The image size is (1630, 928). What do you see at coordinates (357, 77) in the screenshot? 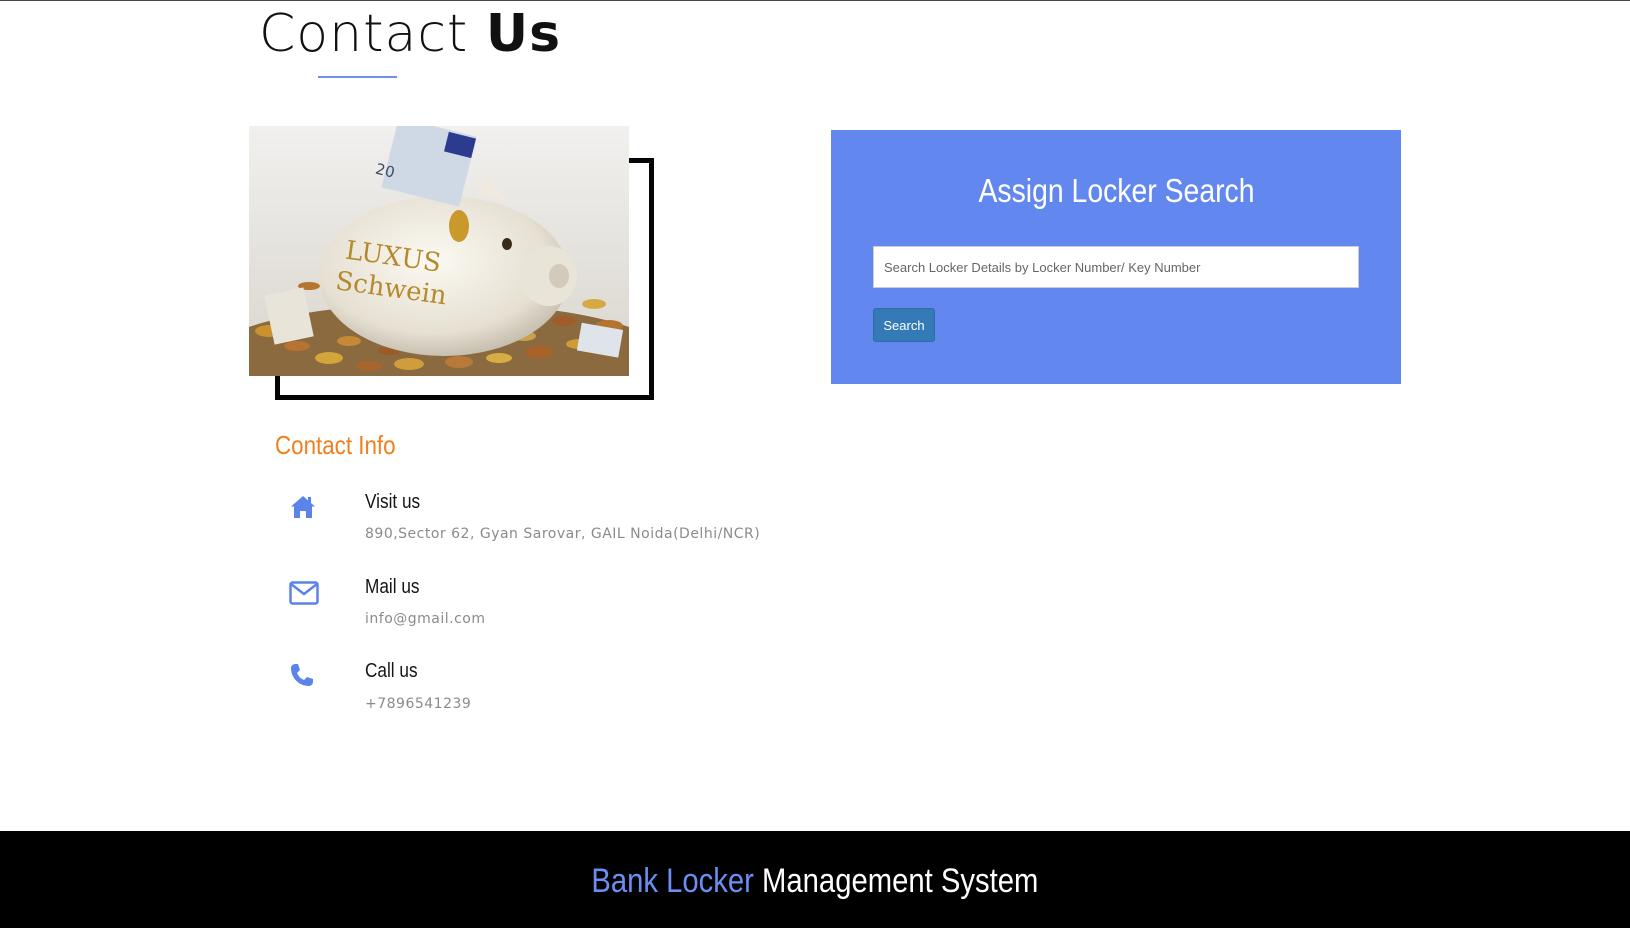
I see `title-underline` at bounding box center [357, 77].